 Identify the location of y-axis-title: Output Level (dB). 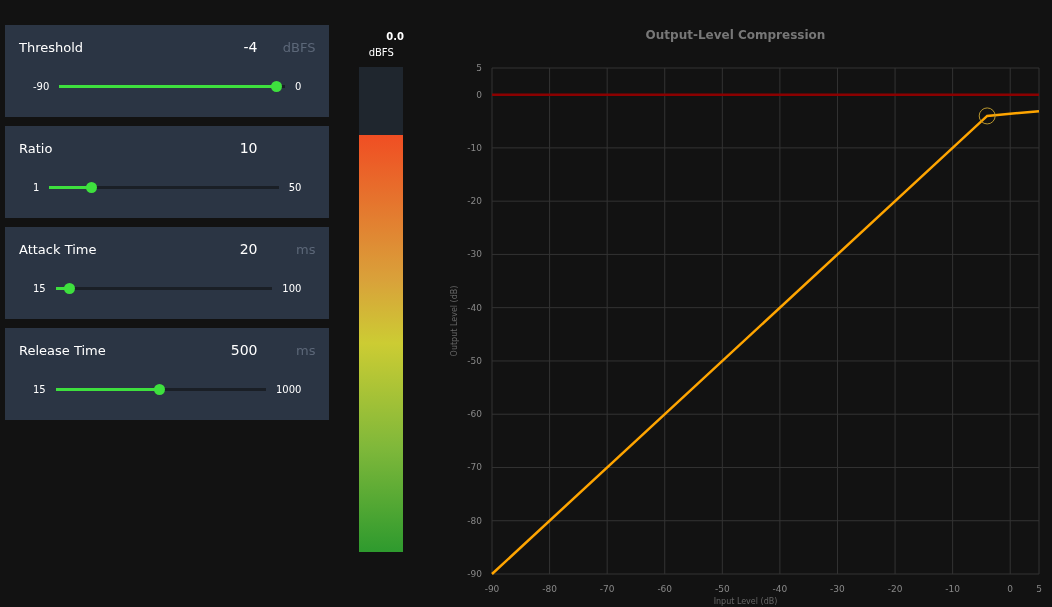
(454, 321).